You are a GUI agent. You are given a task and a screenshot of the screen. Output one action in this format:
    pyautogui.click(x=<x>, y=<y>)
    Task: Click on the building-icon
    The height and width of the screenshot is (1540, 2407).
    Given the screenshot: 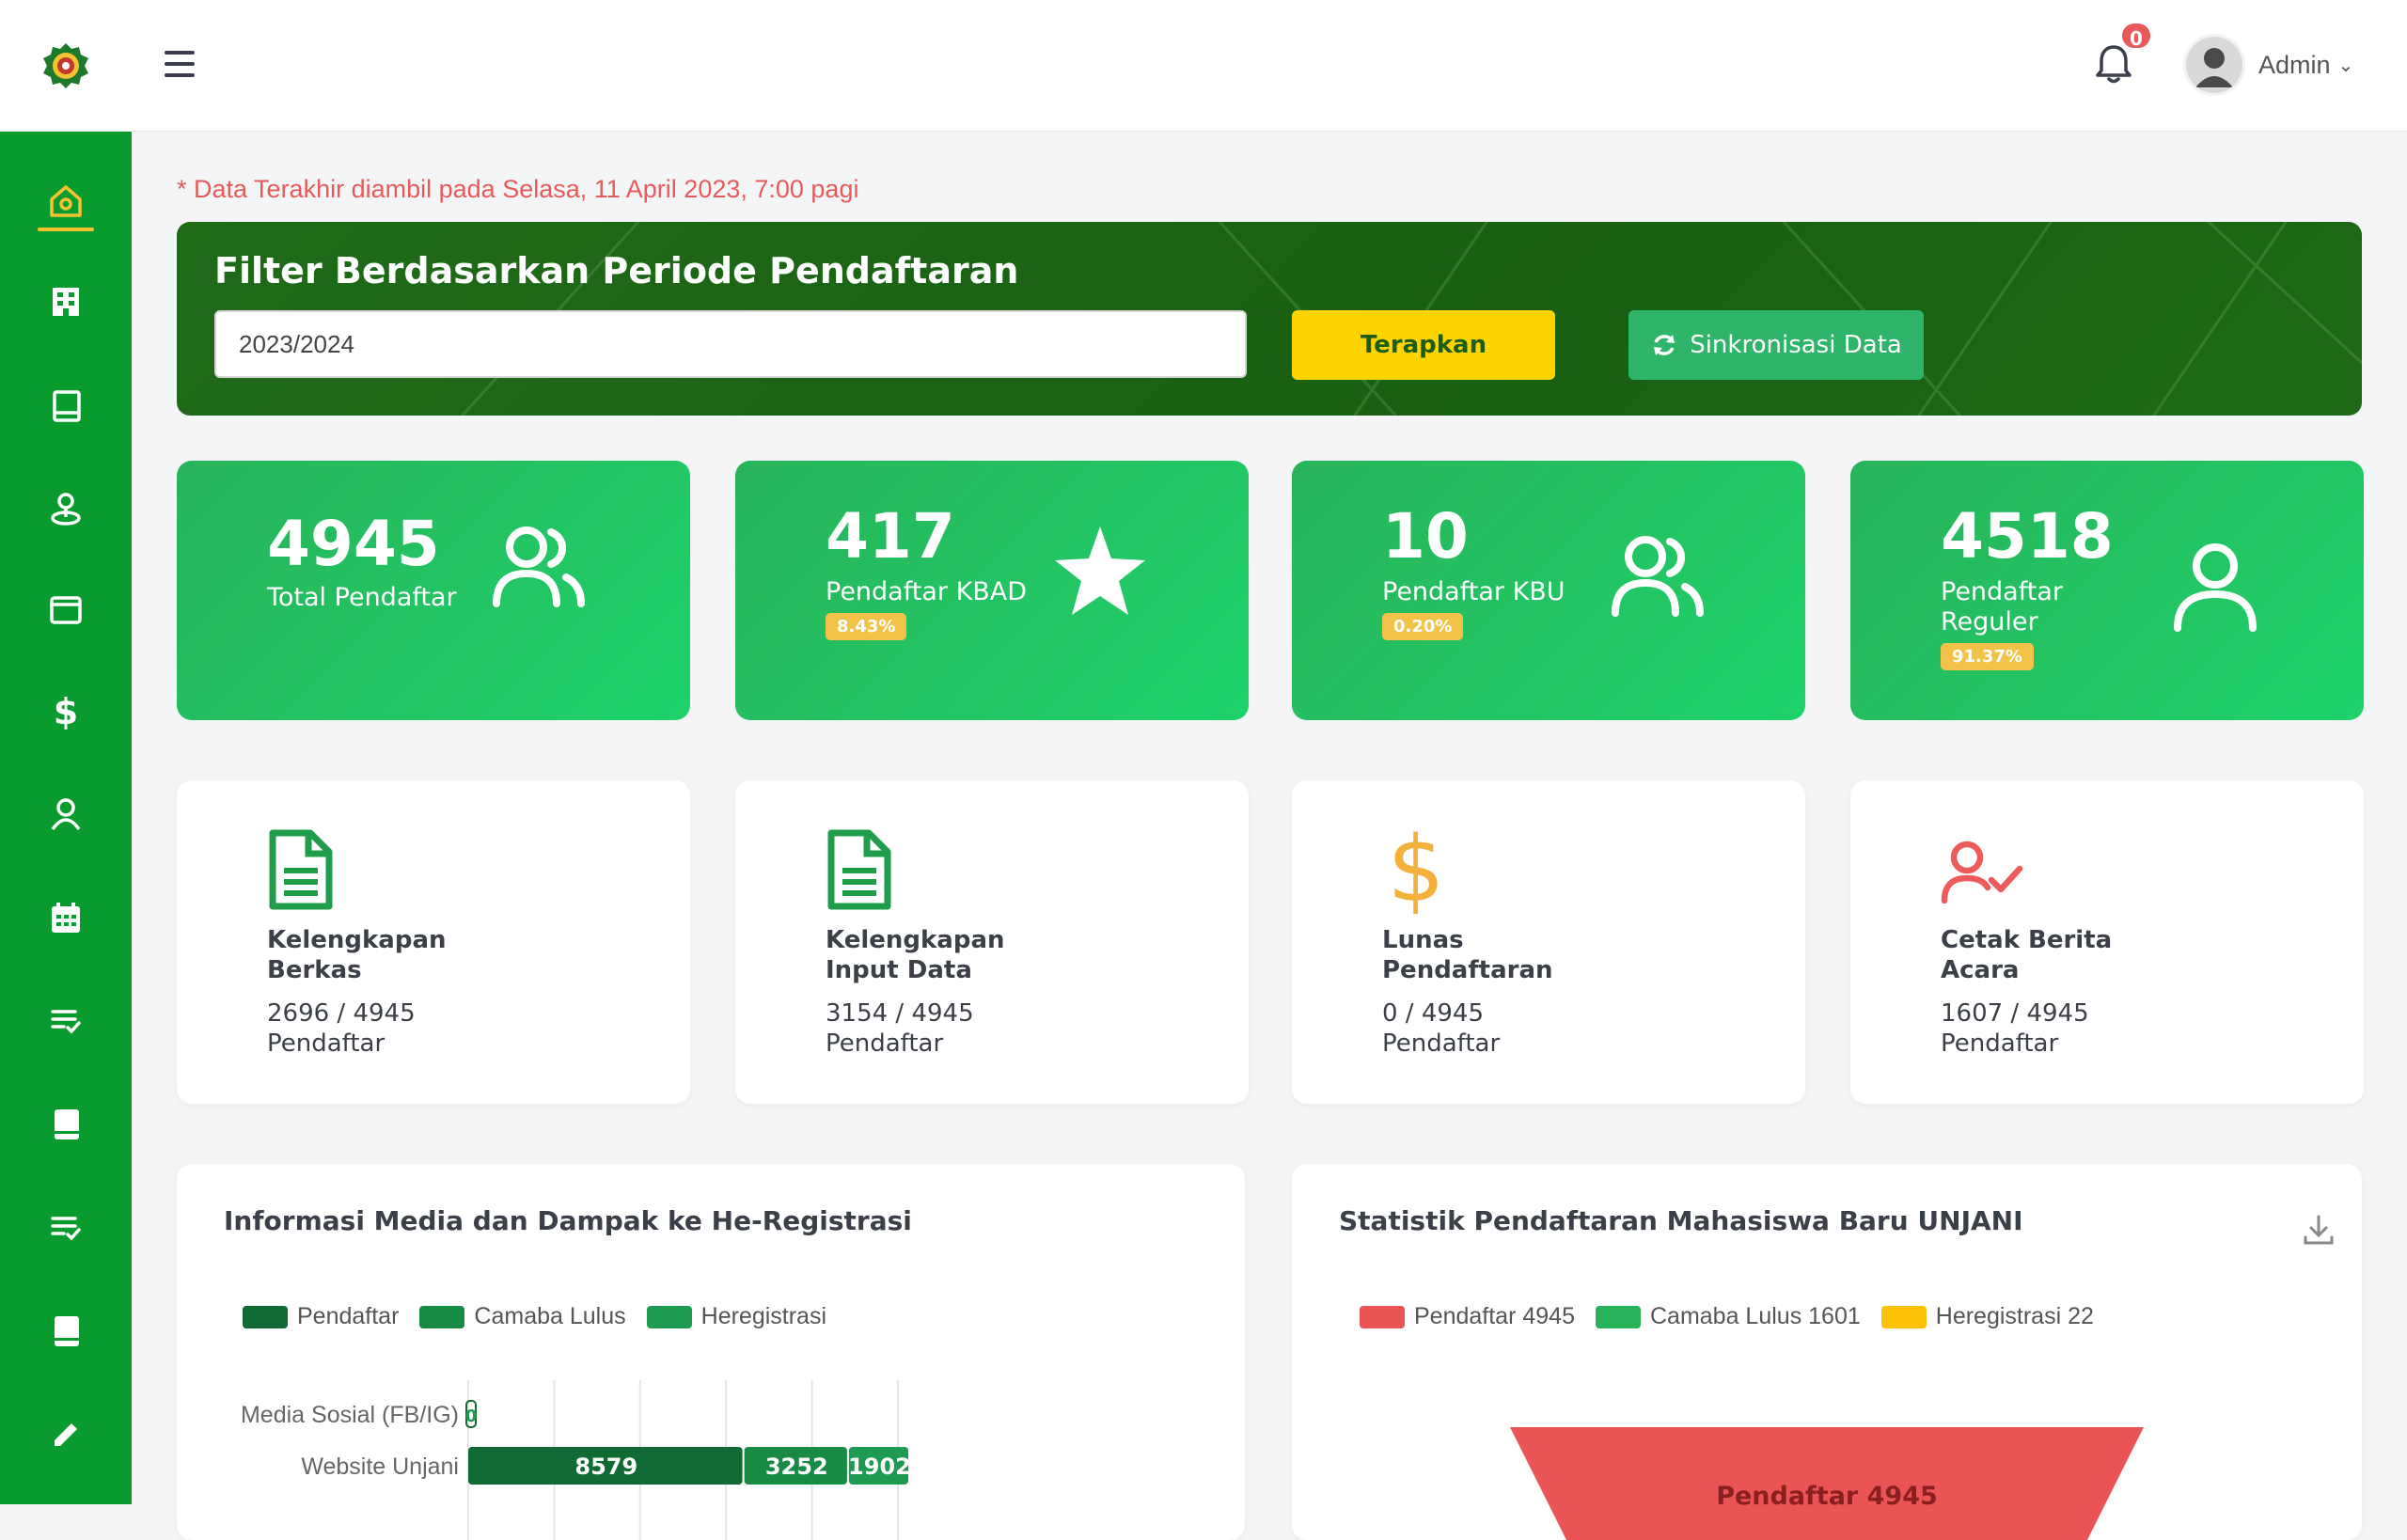 What is the action you would take?
    pyautogui.click(x=66, y=302)
    